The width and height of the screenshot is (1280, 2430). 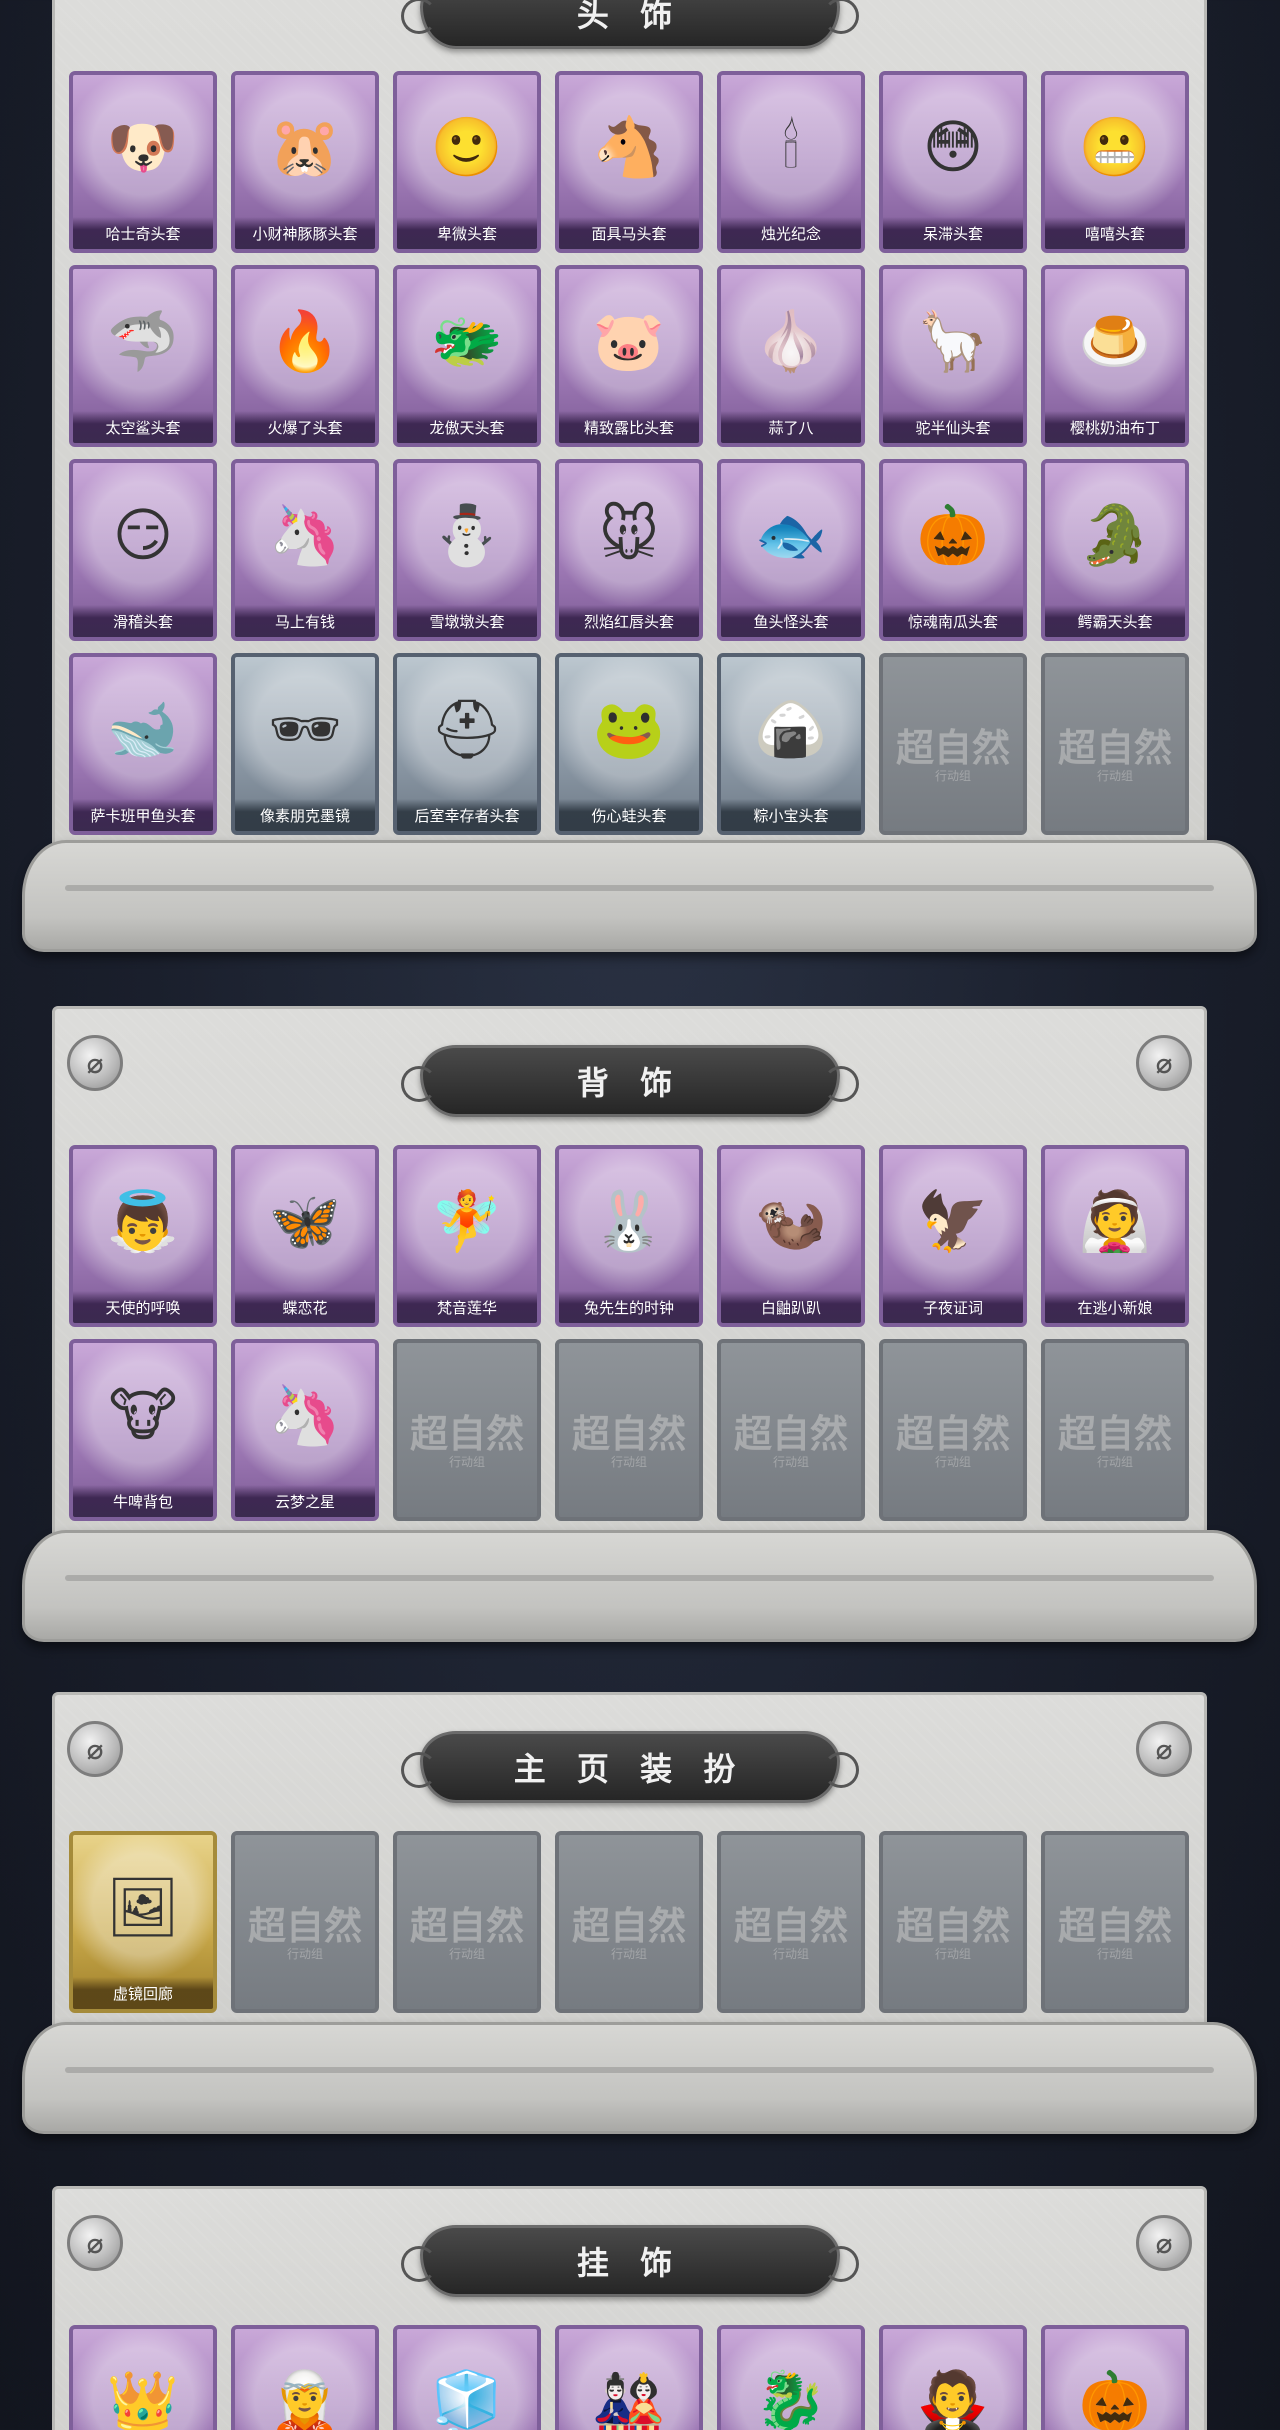 I want to click on item-card: 🐴 面具马头套, so click(x=629, y=162).